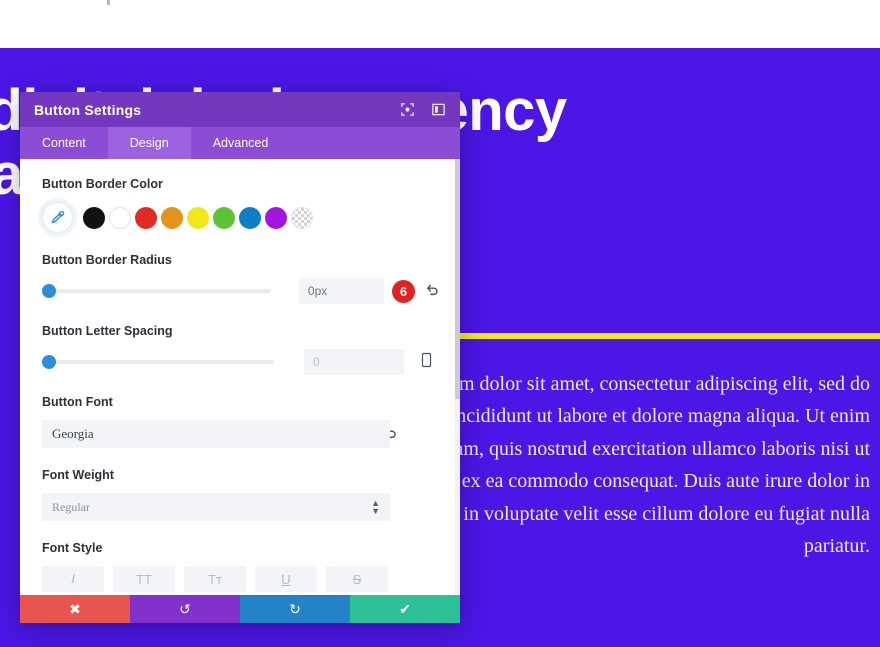 This screenshot has width=880, height=647. I want to click on modal-titlebar: Button Settings, so click(240, 109).